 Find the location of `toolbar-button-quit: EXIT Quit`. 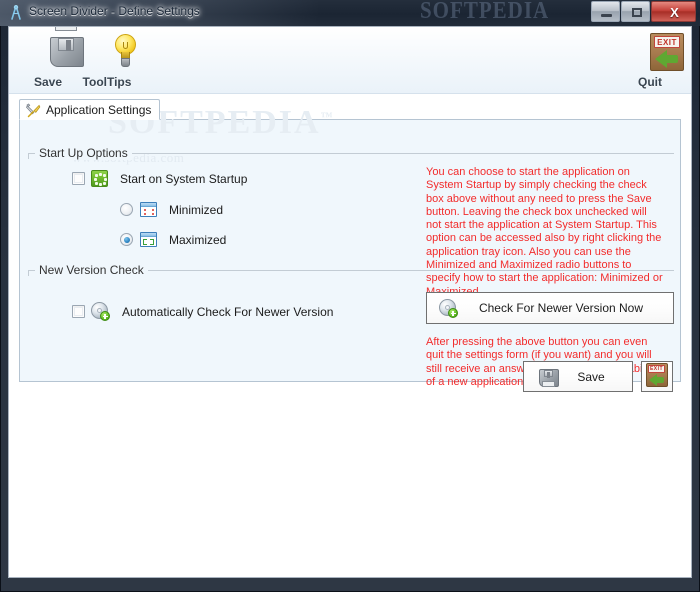

toolbar-button-quit: EXIT Quit is located at coordinates (650, 61).